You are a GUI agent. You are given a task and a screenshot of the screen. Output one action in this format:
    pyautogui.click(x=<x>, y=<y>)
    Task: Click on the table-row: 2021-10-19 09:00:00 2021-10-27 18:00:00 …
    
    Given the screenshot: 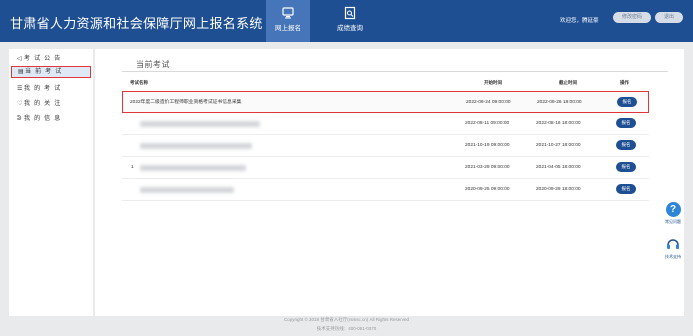 What is the action you would take?
    pyautogui.click(x=385, y=146)
    